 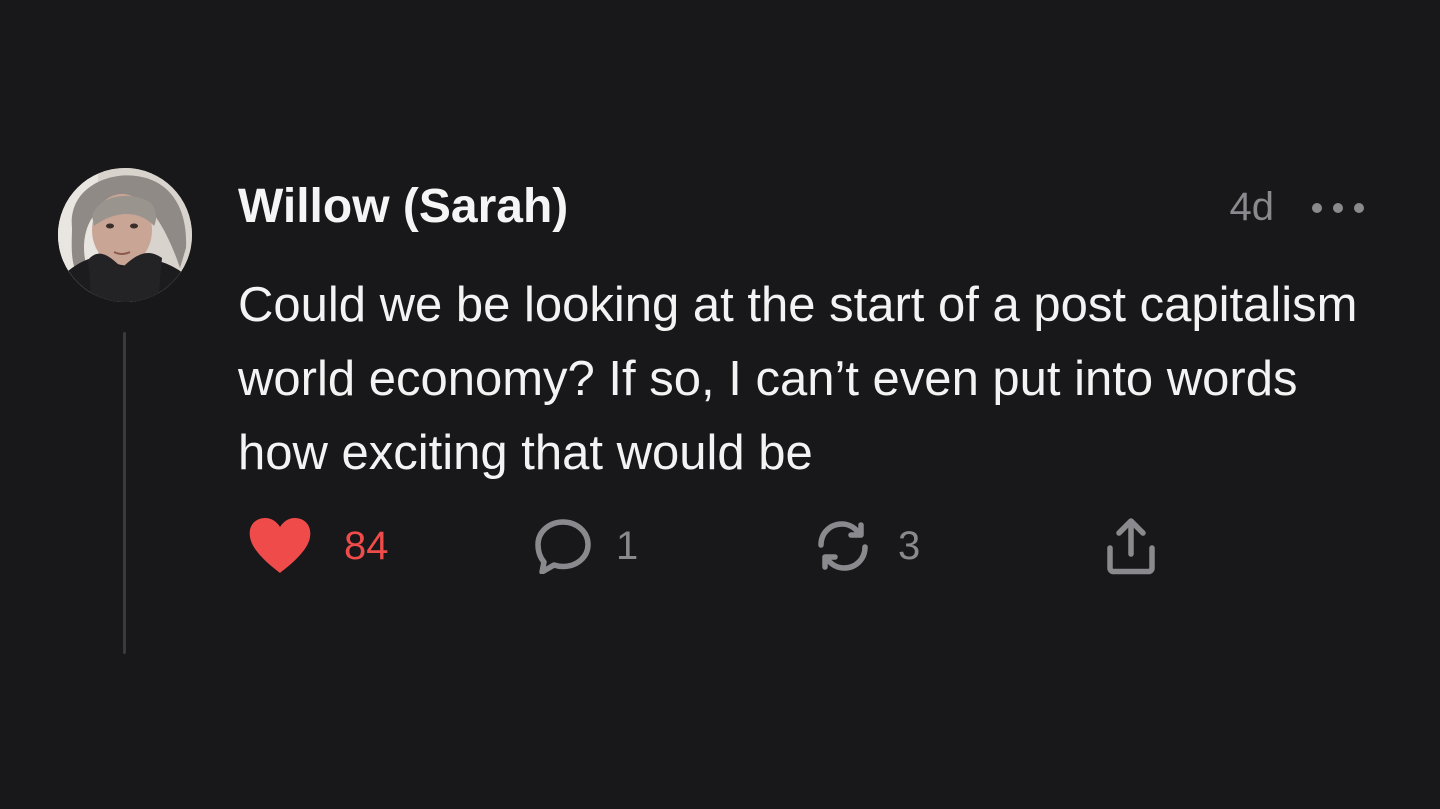 What do you see at coordinates (909, 546) in the screenshot?
I see `repost-count: 3` at bounding box center [909, 546].